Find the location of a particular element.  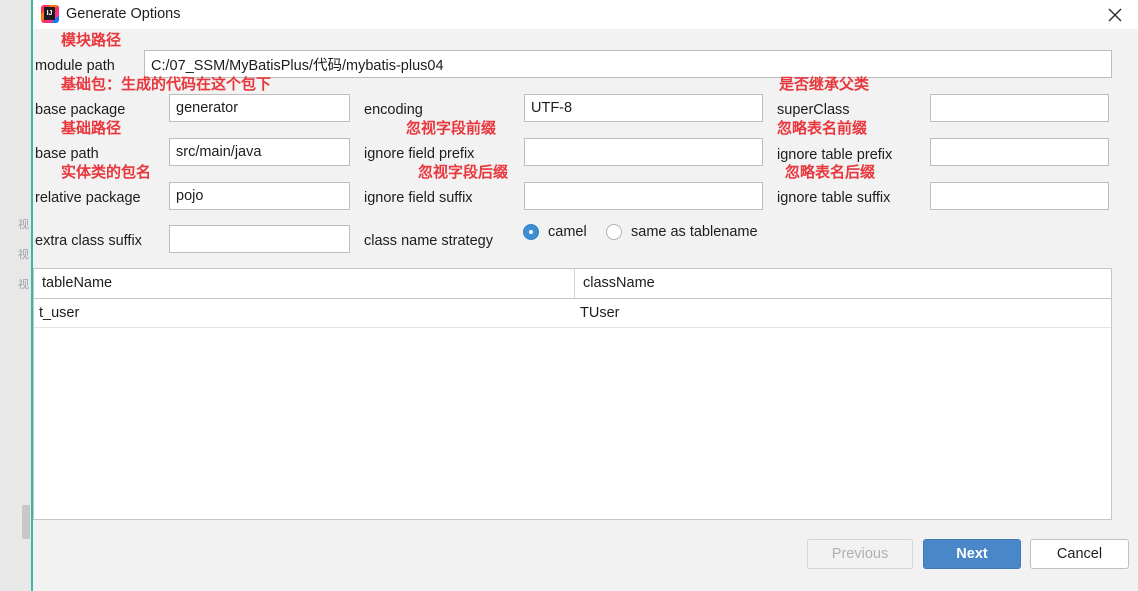

label-relative-package: relative package is located at coordinates (88, 198).